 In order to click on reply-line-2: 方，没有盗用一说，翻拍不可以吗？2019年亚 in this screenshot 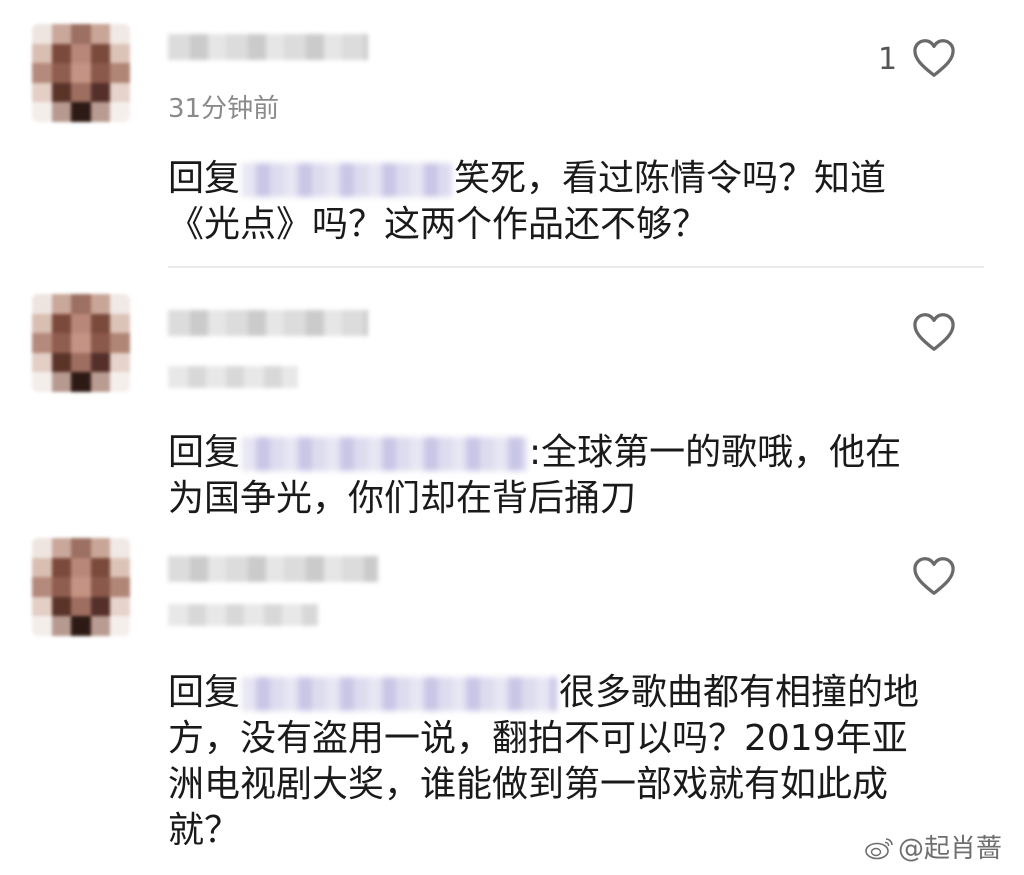, I will do `click(538, 738)`.